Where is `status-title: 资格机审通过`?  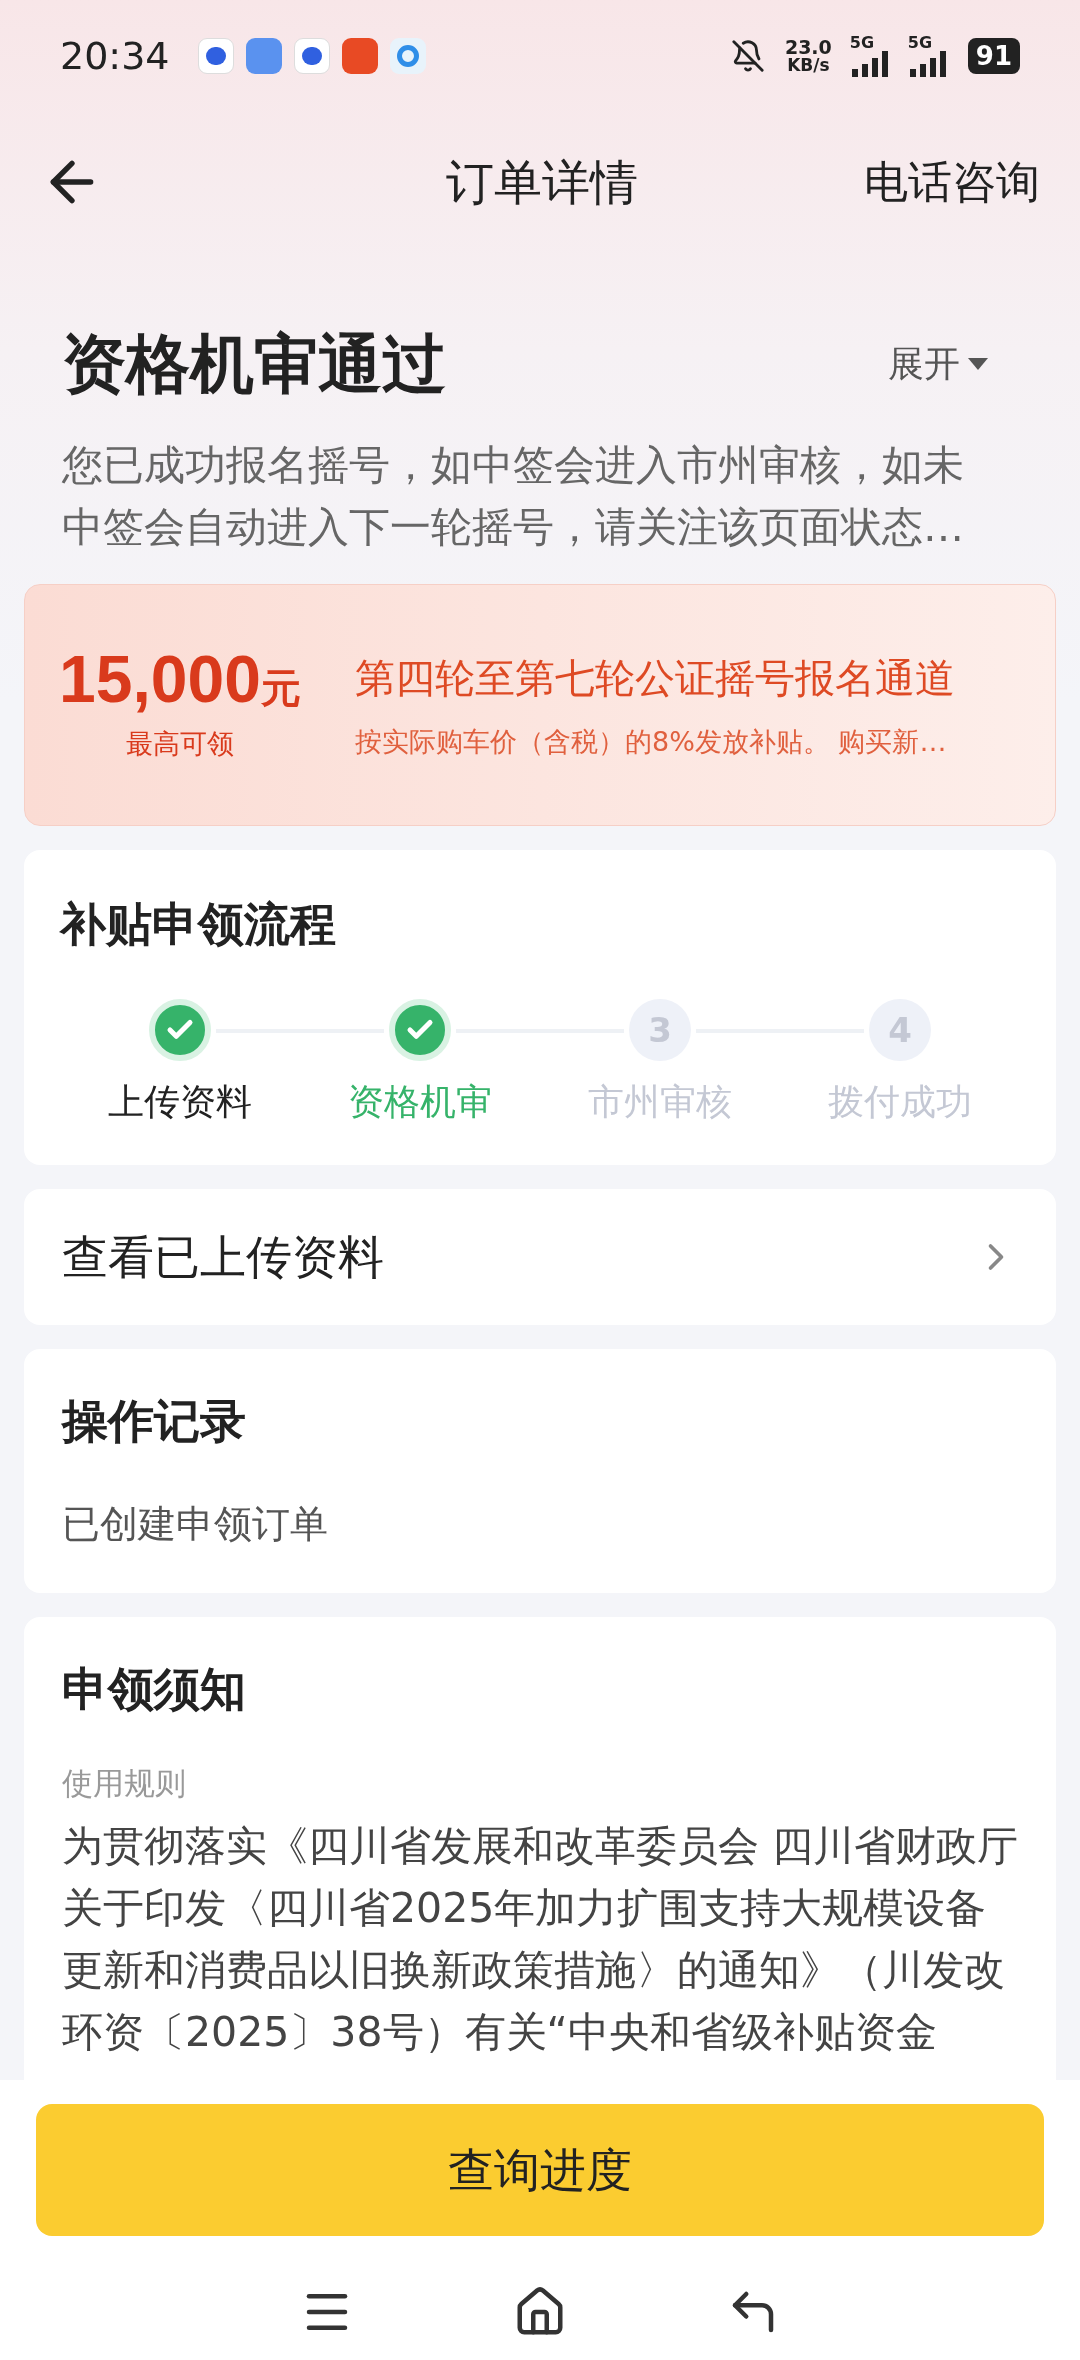 status-title: 资格机审通过 is located at coordinates (254, 364).